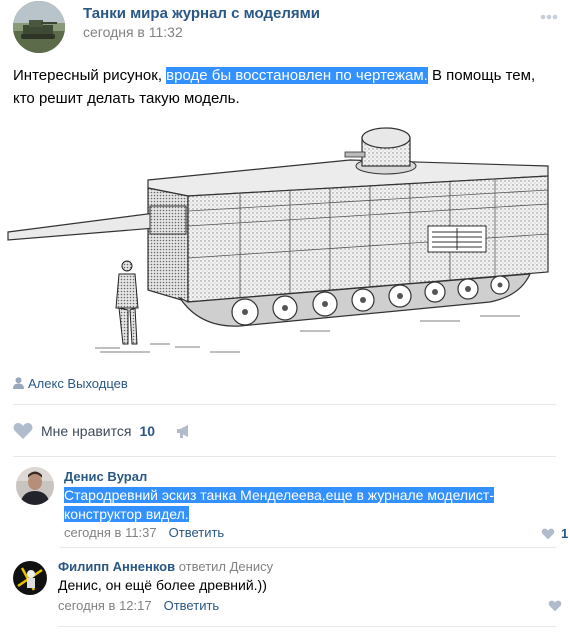 The height and width of the screenshot is (638, 570). I want to click on comment-like-button: 1, so click(554, 533).